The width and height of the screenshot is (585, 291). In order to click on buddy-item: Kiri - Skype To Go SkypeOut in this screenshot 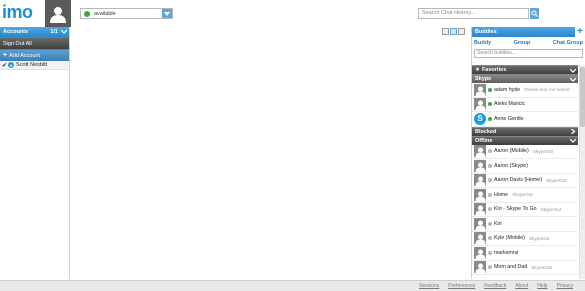, I will do `click(525, 210)`.